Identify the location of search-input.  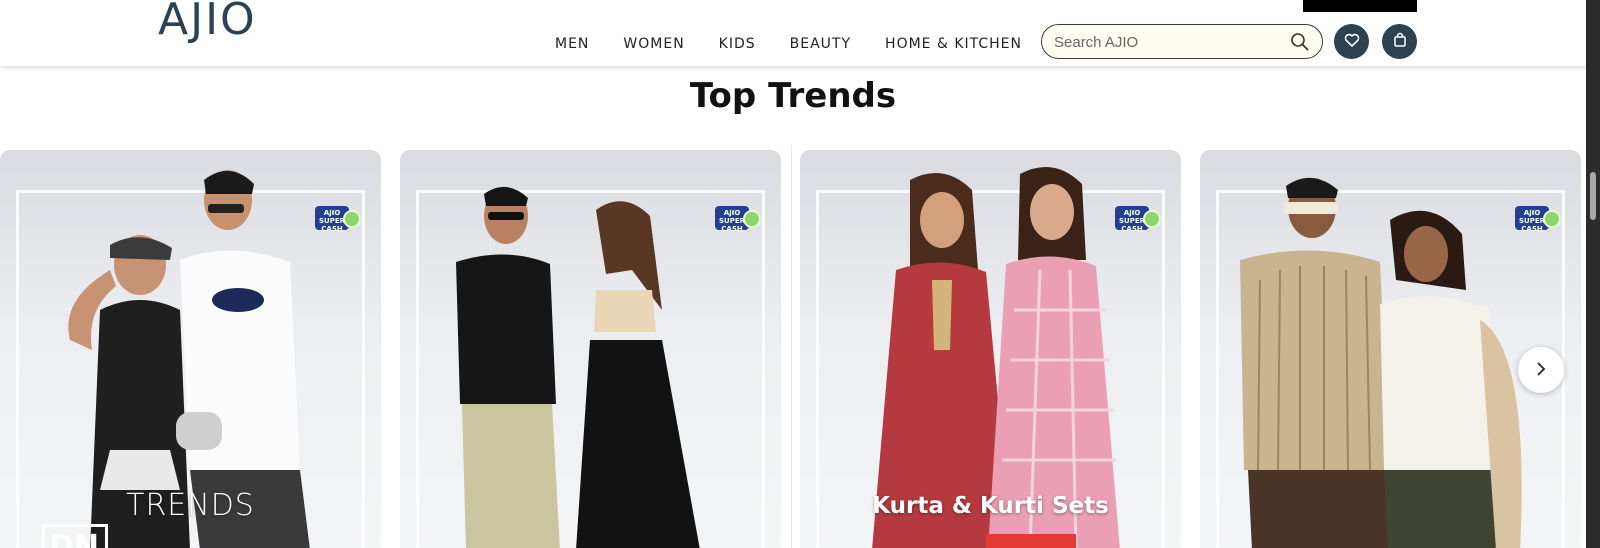
(1169, 42).